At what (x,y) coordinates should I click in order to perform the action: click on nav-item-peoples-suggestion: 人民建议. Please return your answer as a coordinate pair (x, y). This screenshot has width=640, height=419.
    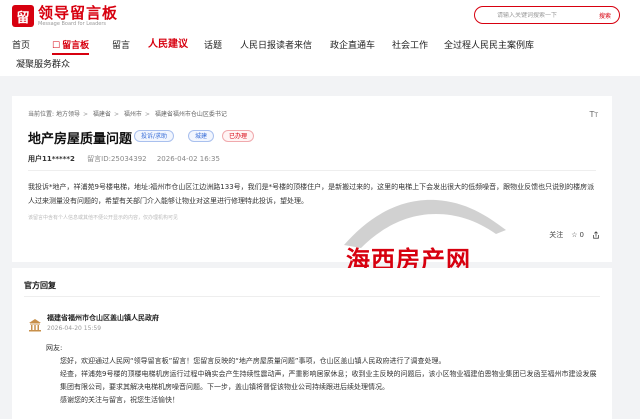
    Looking at the image, I should click on (168, 45).